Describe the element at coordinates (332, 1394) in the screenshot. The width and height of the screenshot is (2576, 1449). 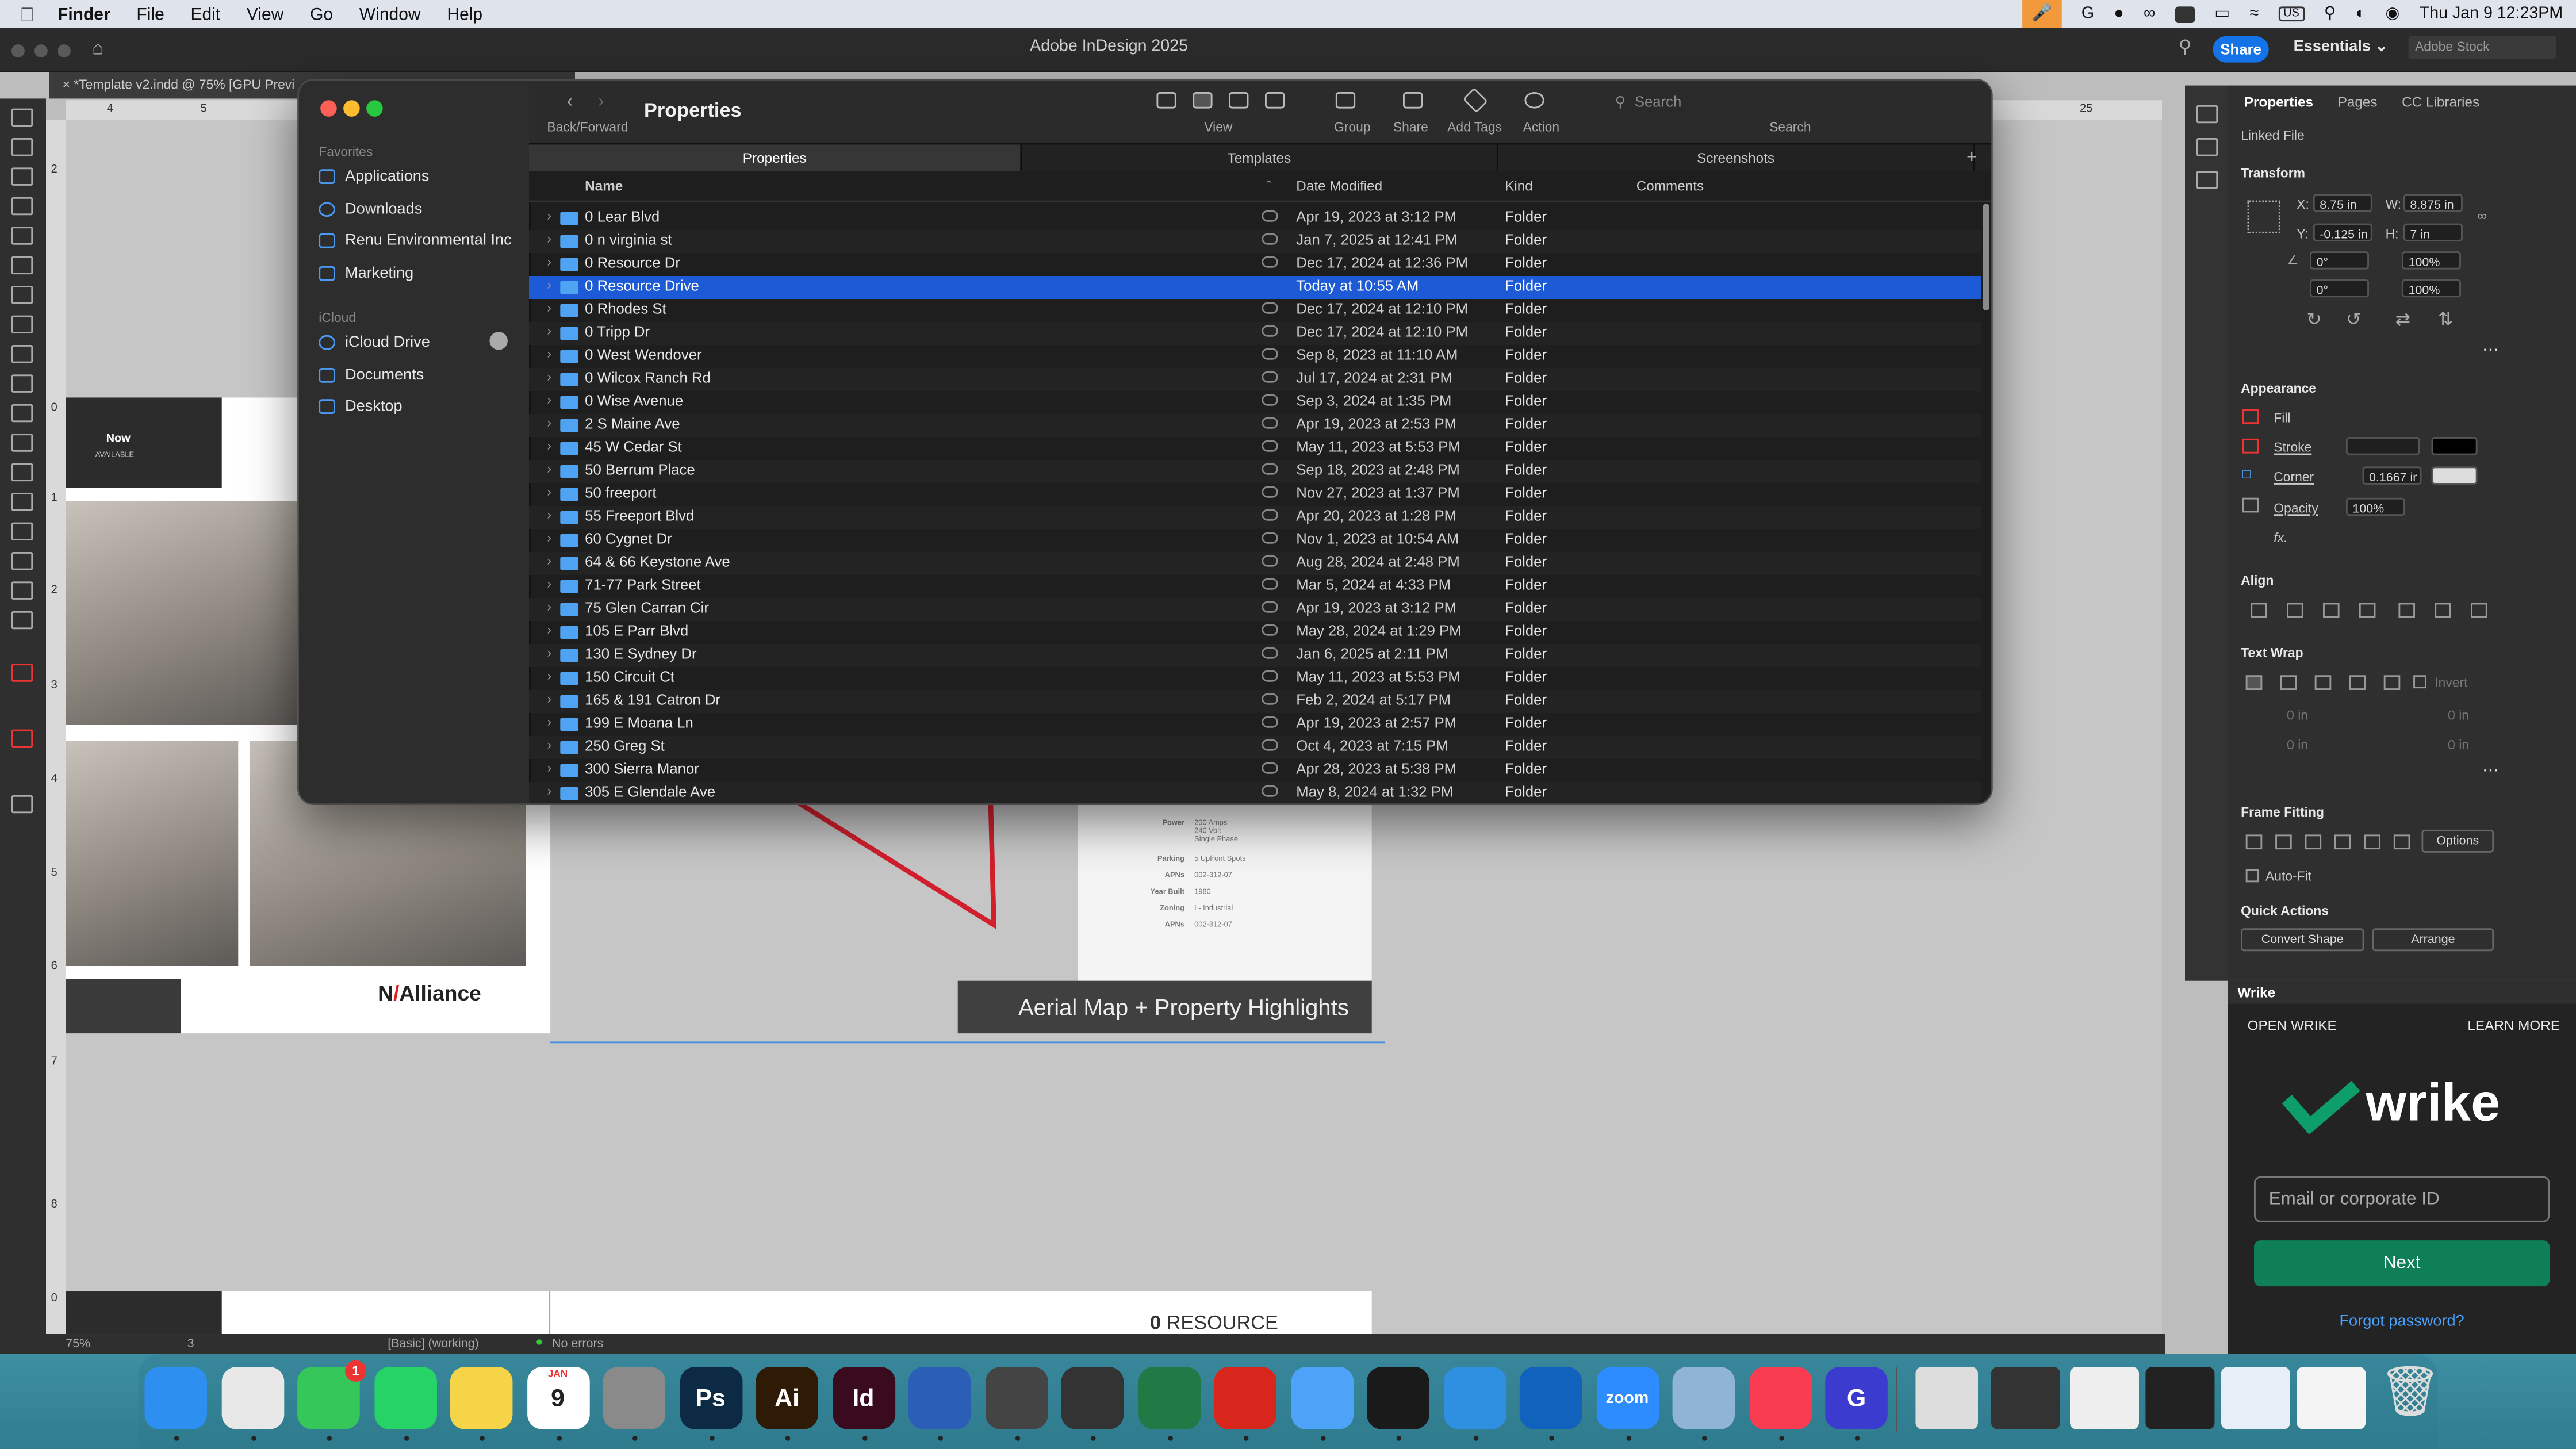
I see `messages-icon: 1` at that location.